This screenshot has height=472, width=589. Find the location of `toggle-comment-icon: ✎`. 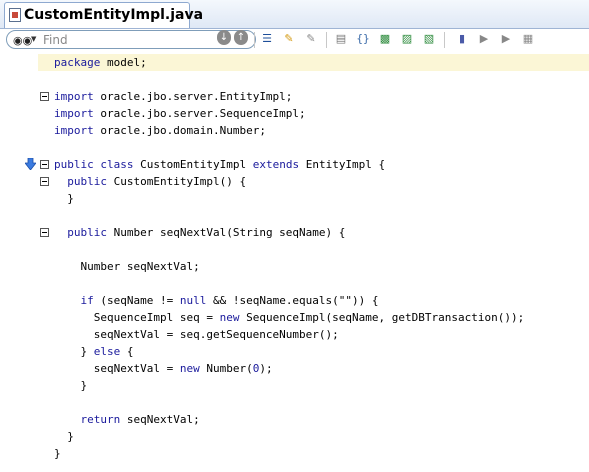

toggle-comment-icon: ✎ is located at coordinates (311, 39).